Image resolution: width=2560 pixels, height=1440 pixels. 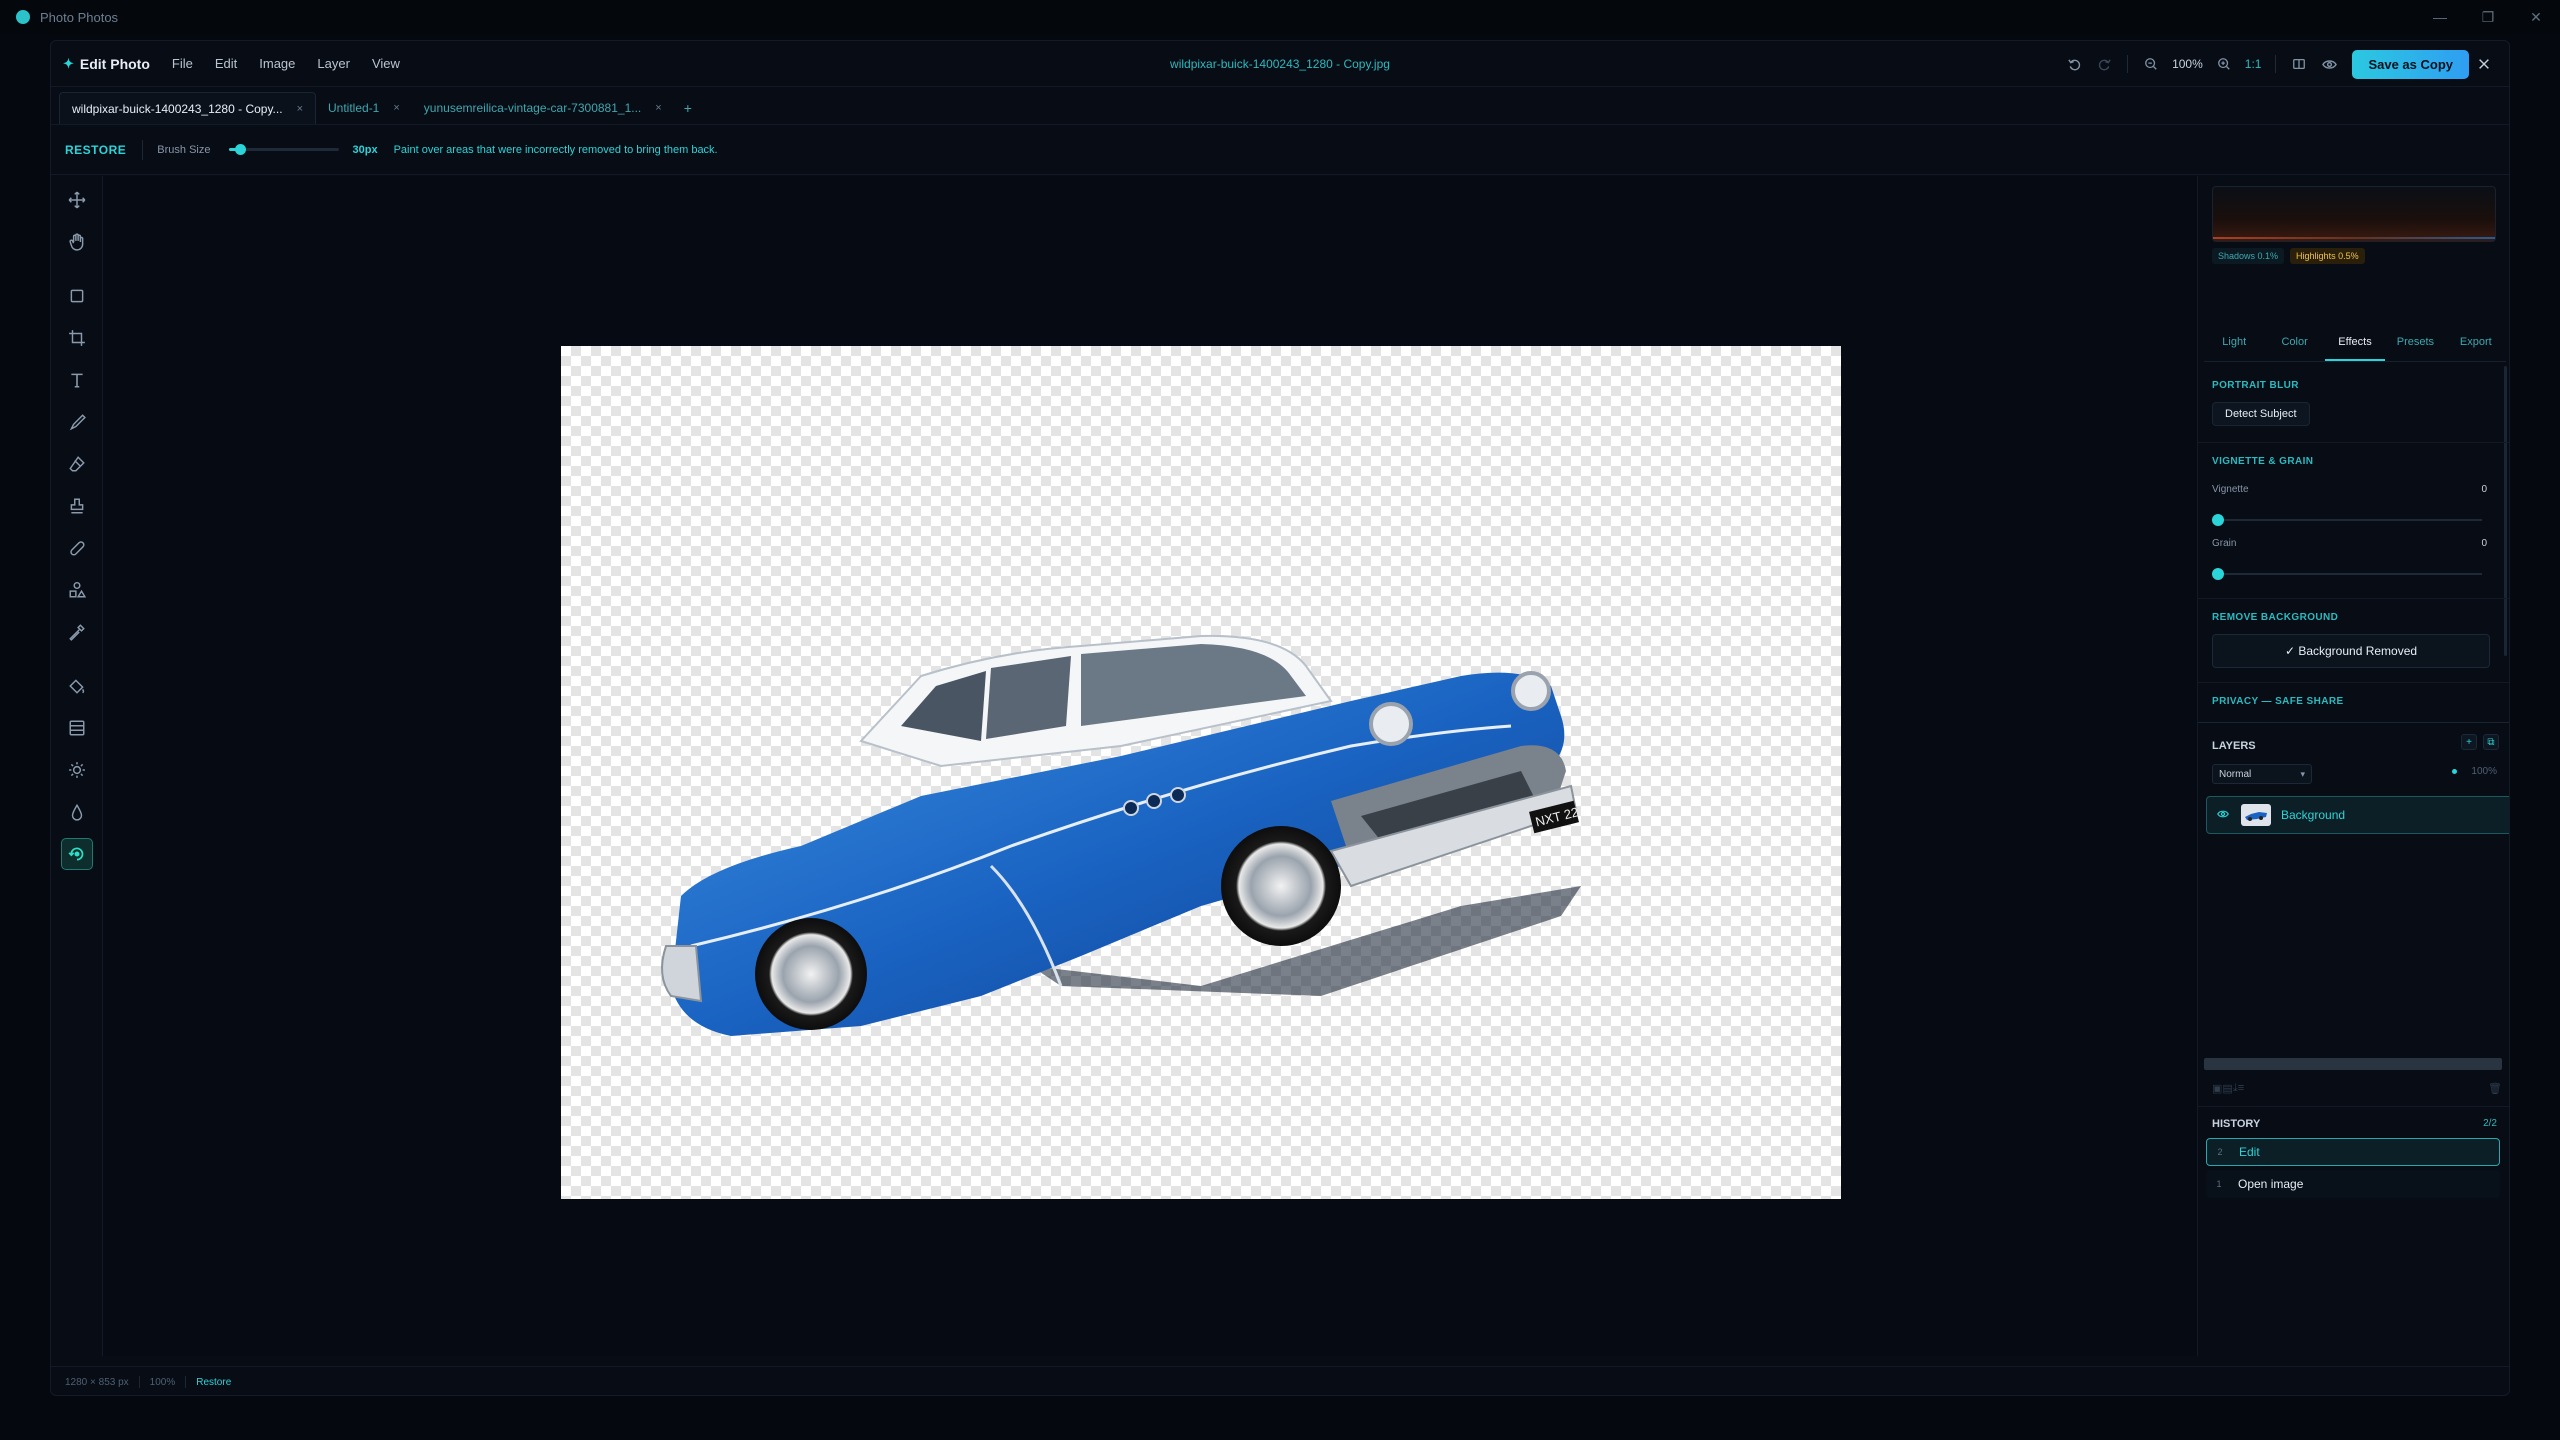 I want to click on panel-scrollbar, so click(x=2505, y=511).